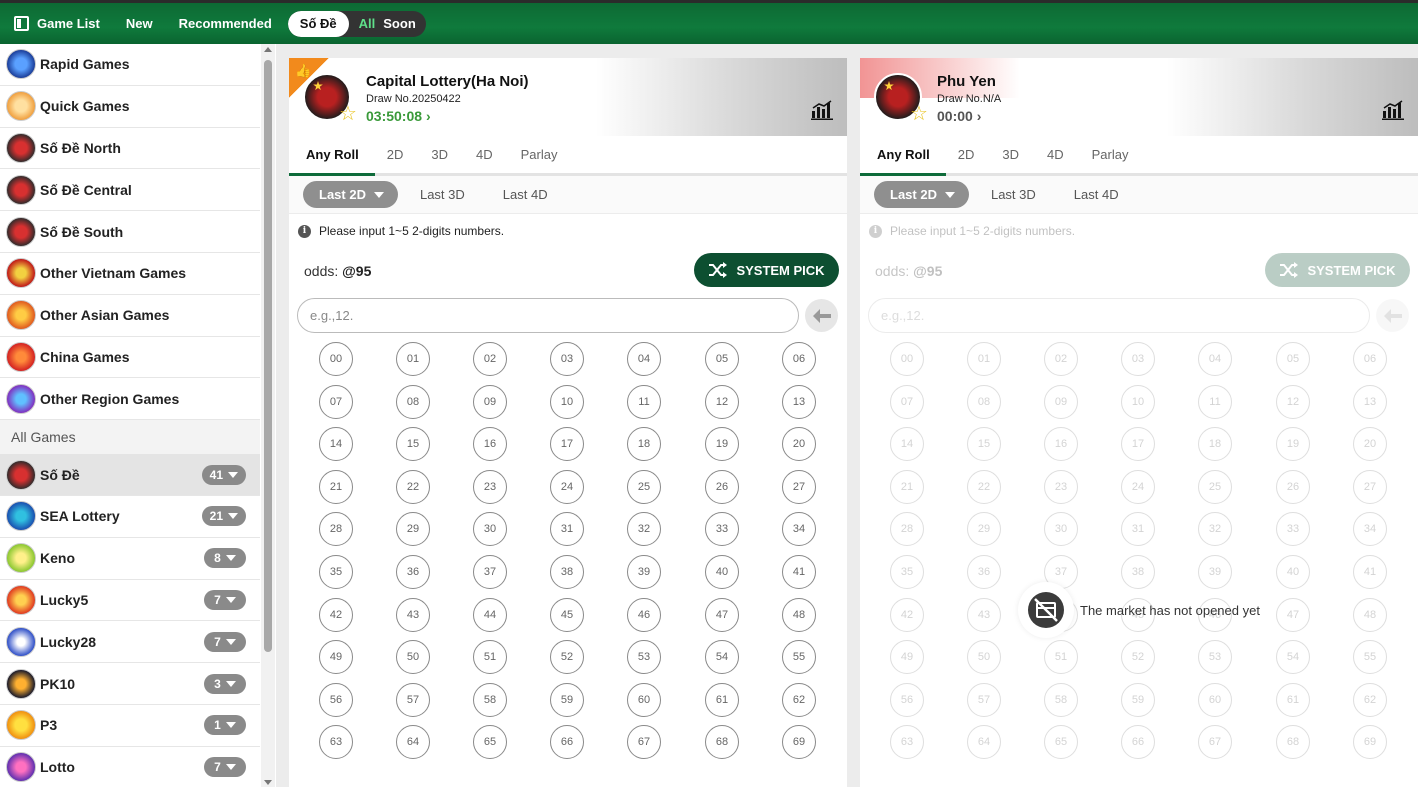 This screenshot has width=1418, height=787. What do you see at coordinates (130, 232) in the screenshot?
I see `sidebar-item-so-de-south: Số Đề South` at bounding box center [130, 232].